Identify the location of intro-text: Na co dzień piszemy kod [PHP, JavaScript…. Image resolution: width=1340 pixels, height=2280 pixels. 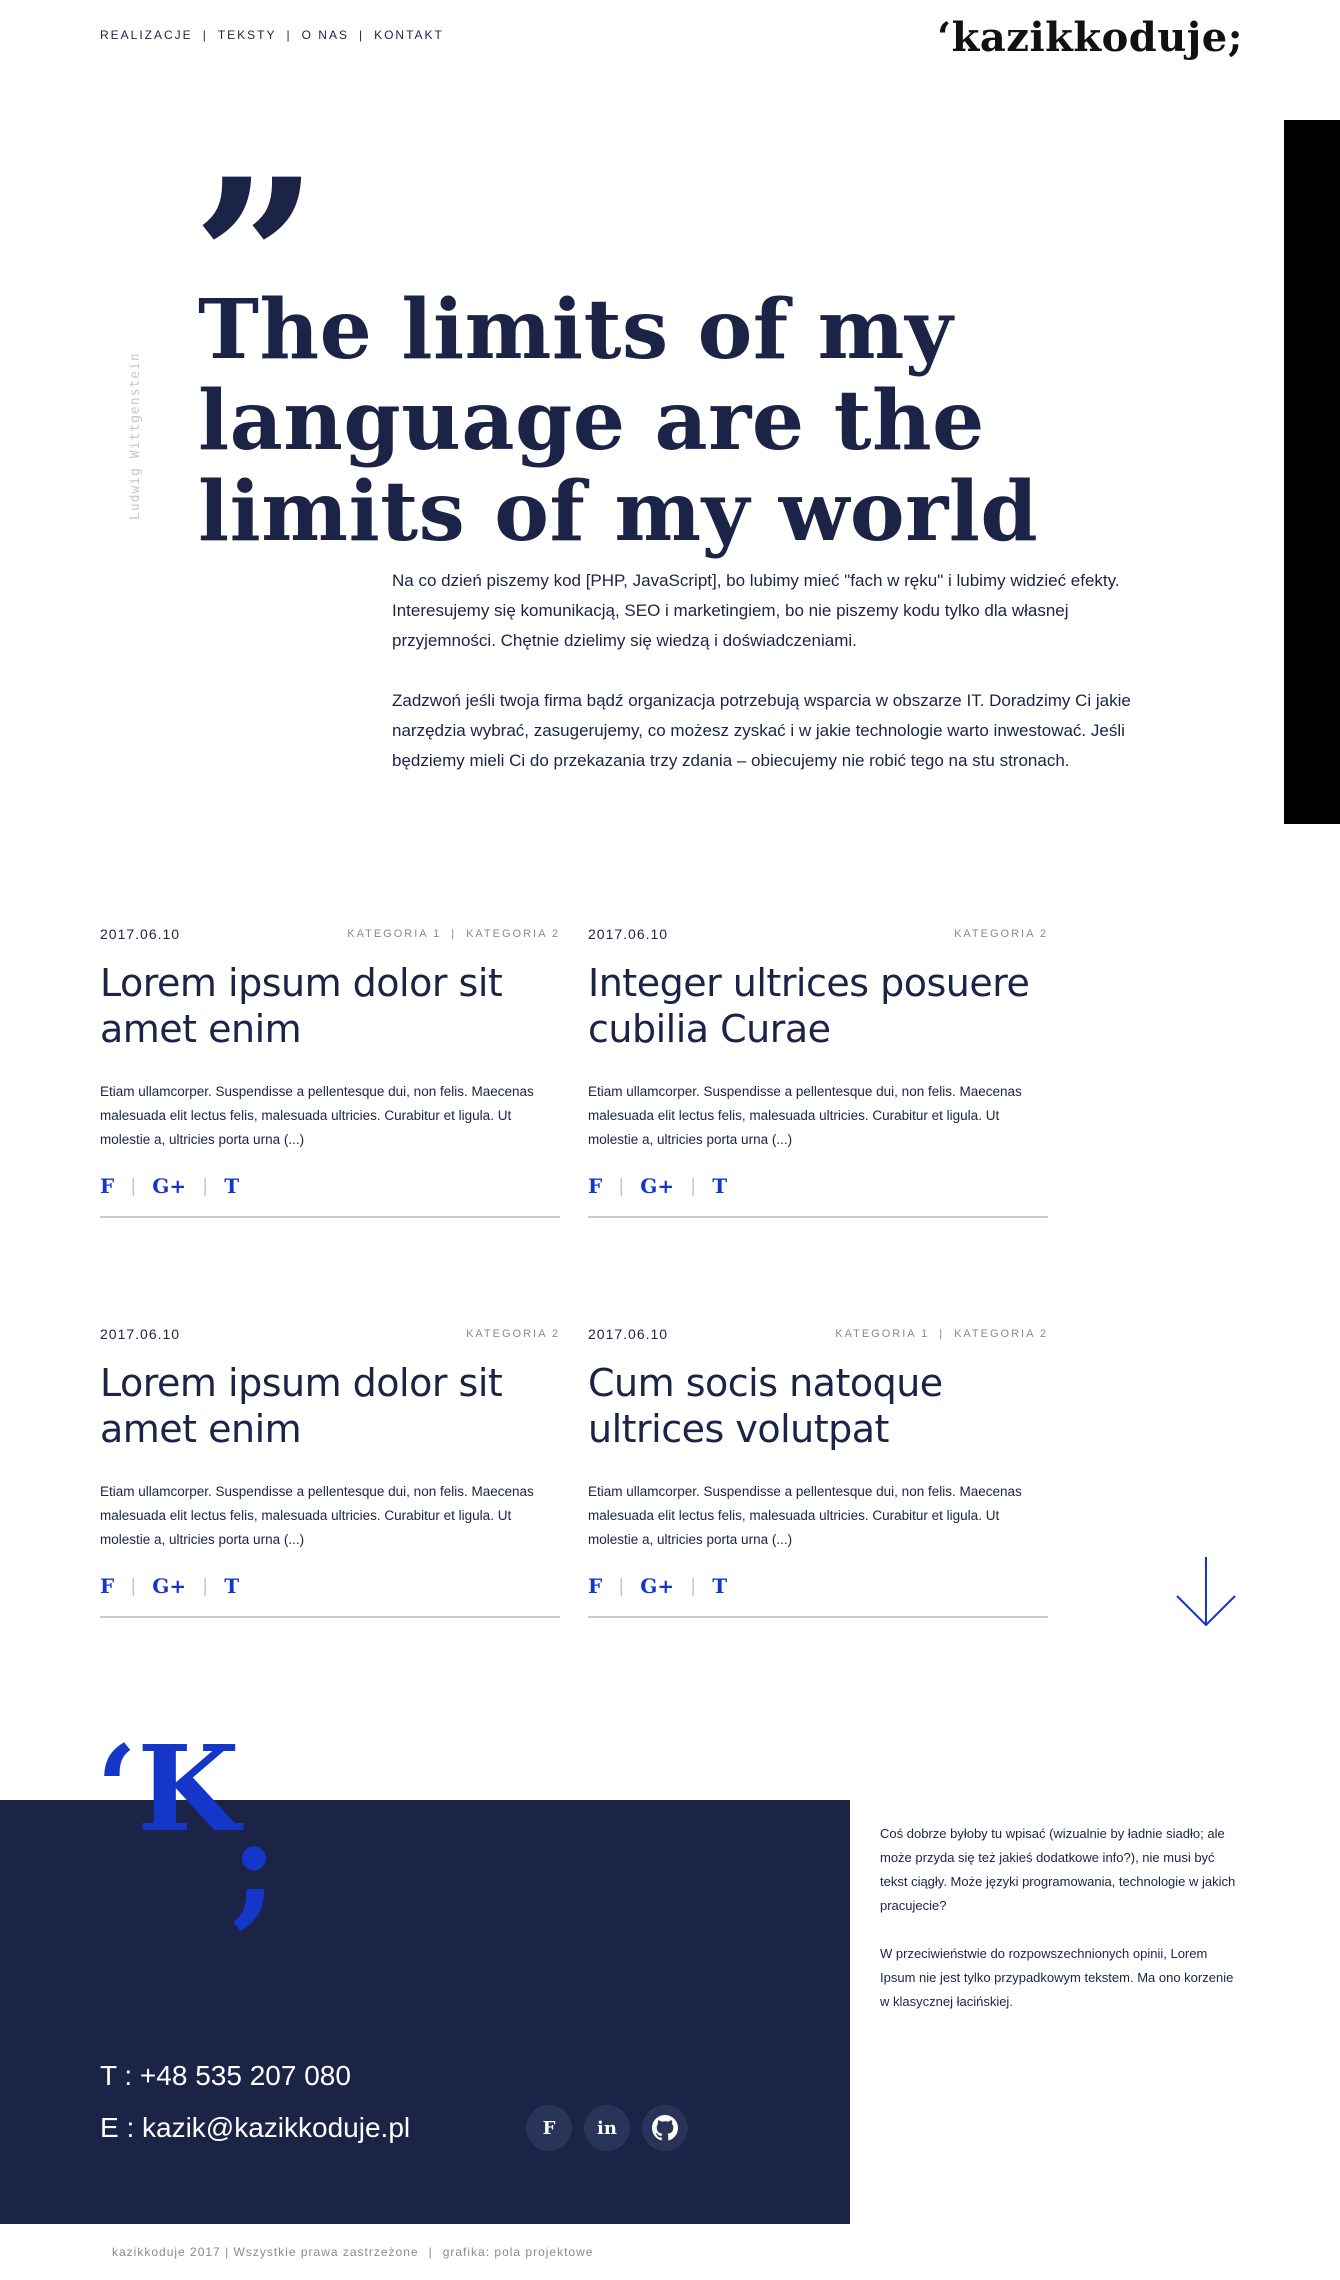
(762, 686).